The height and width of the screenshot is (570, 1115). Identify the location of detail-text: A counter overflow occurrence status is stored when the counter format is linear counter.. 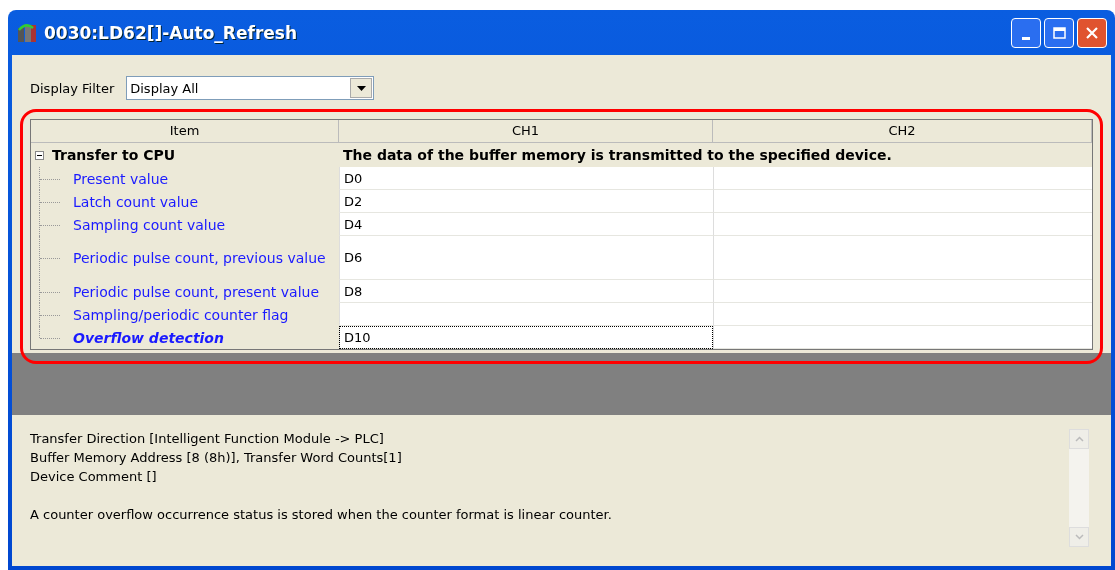
(321, 515).